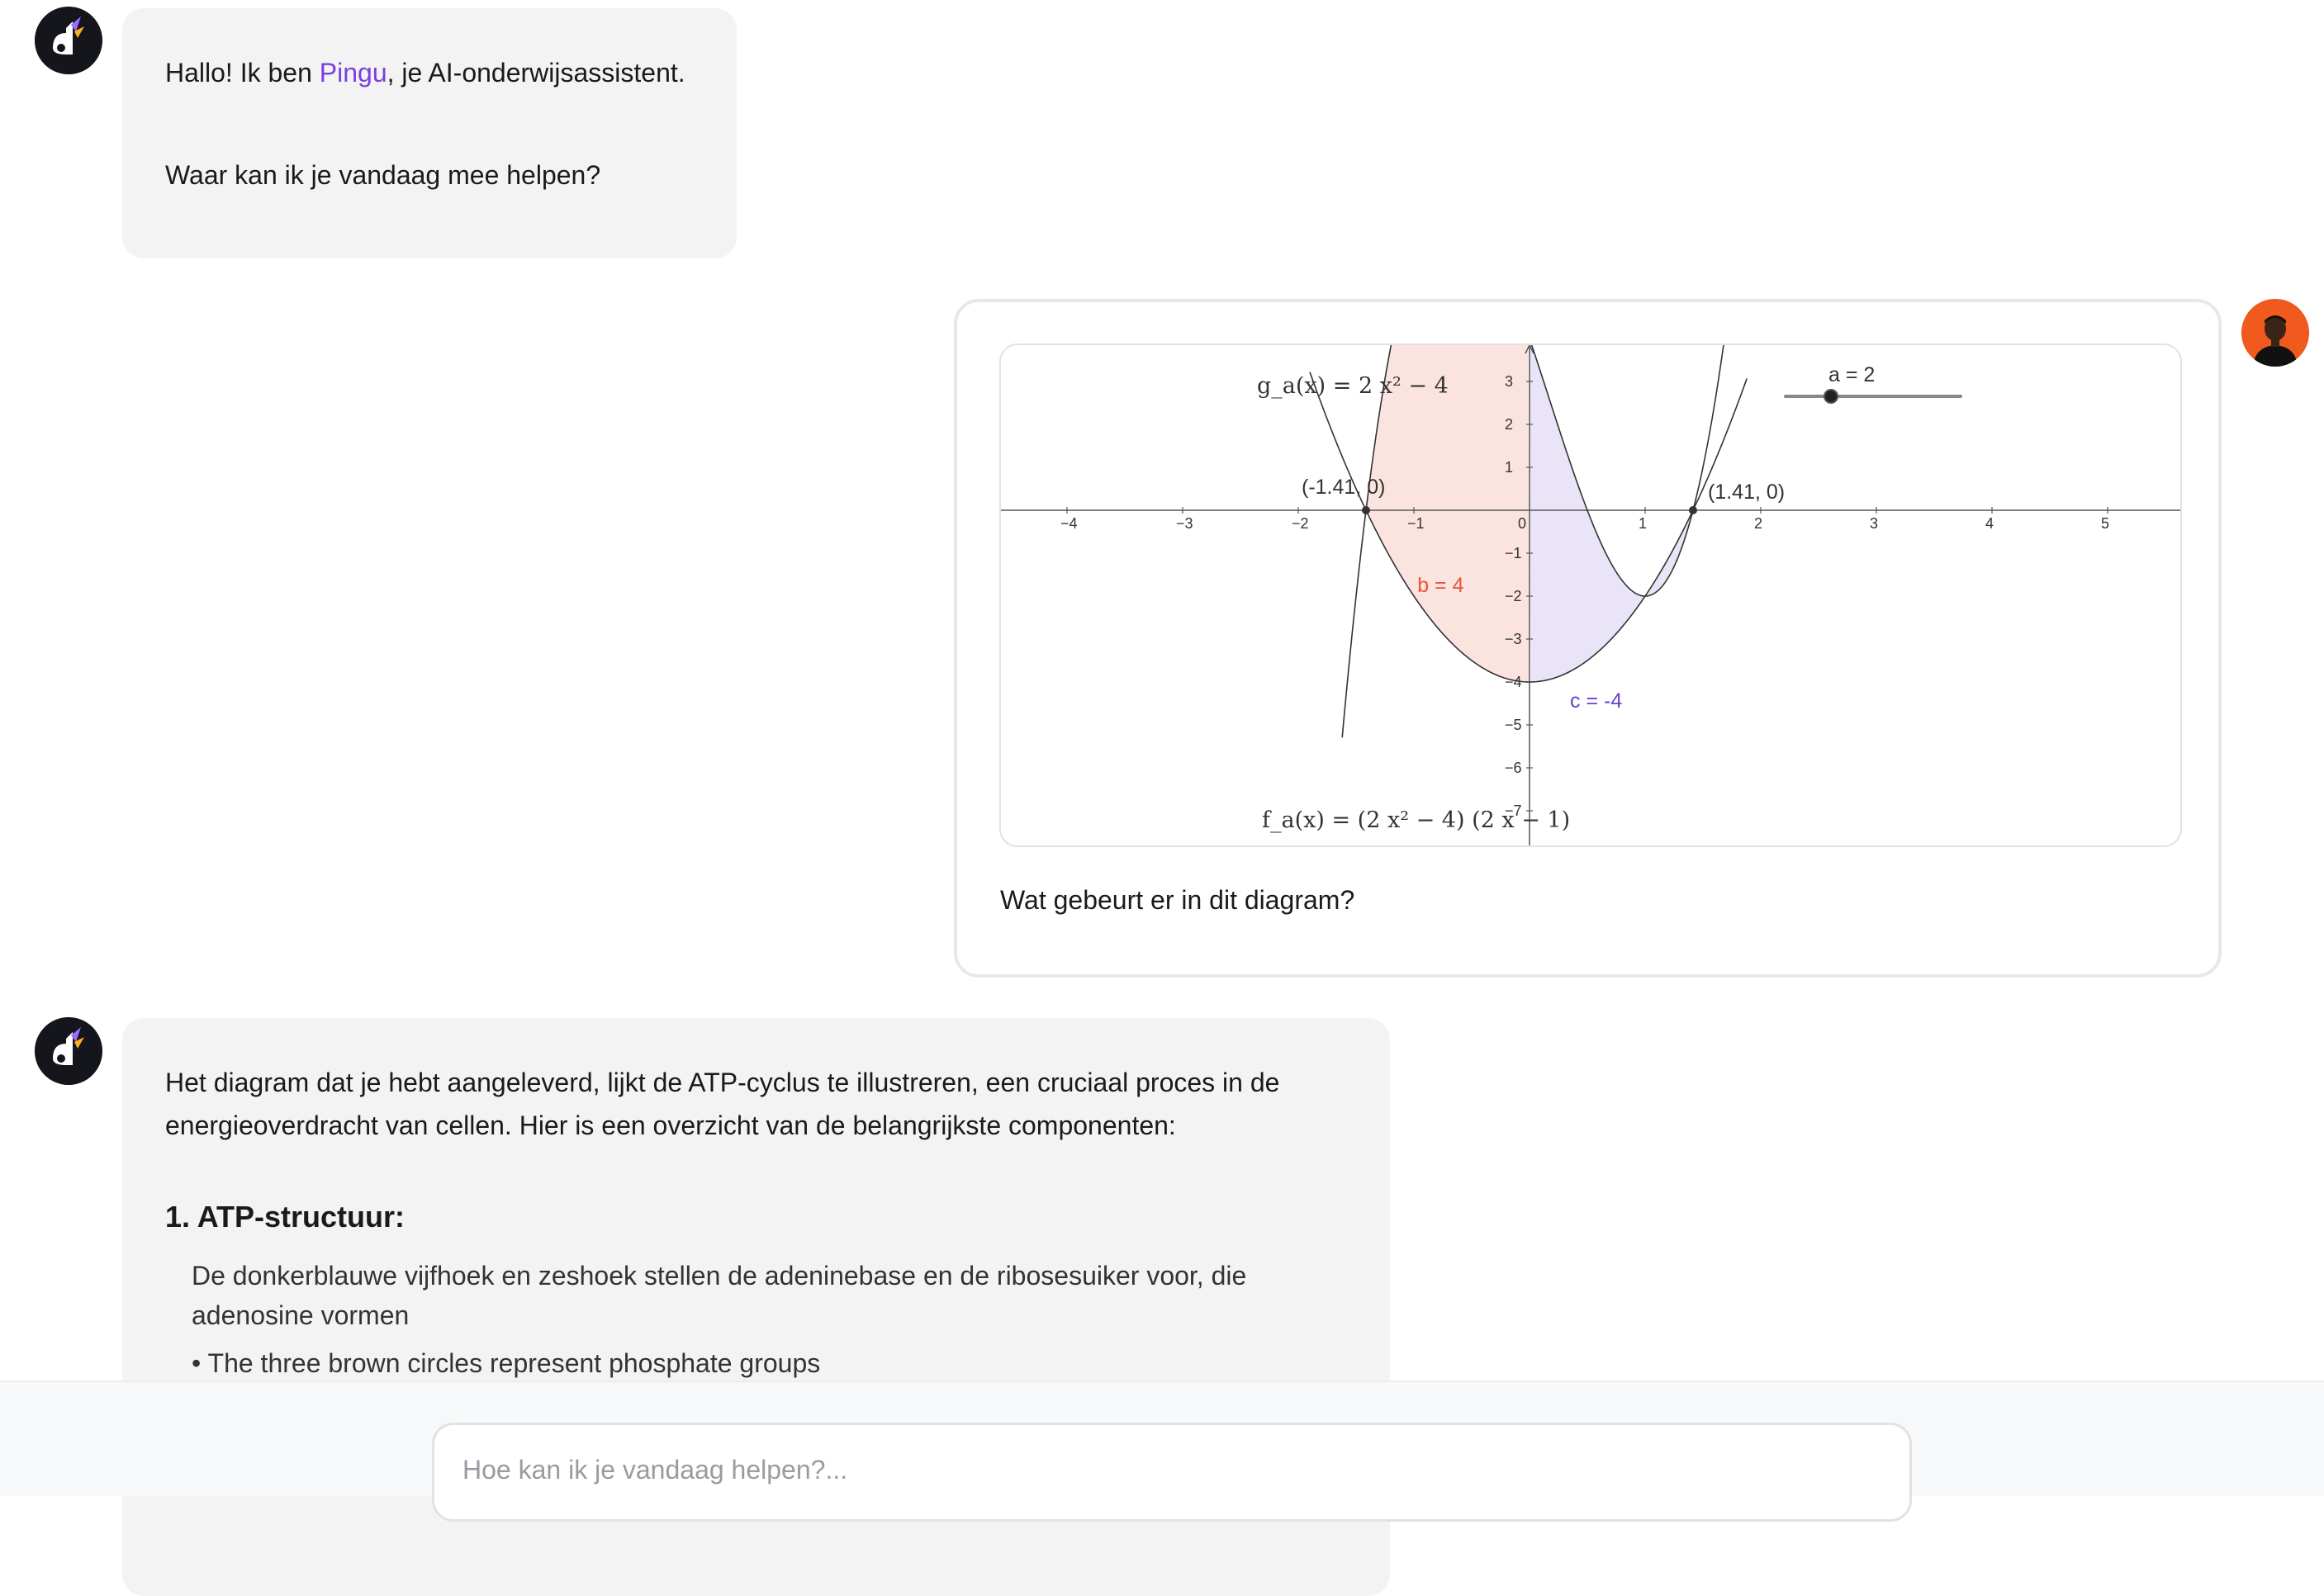 The image size is (2324, 1596). I want to click on f-function-label: f_a(x) = (2 x² − 4) (2 x − 1), so click(1416, 820).